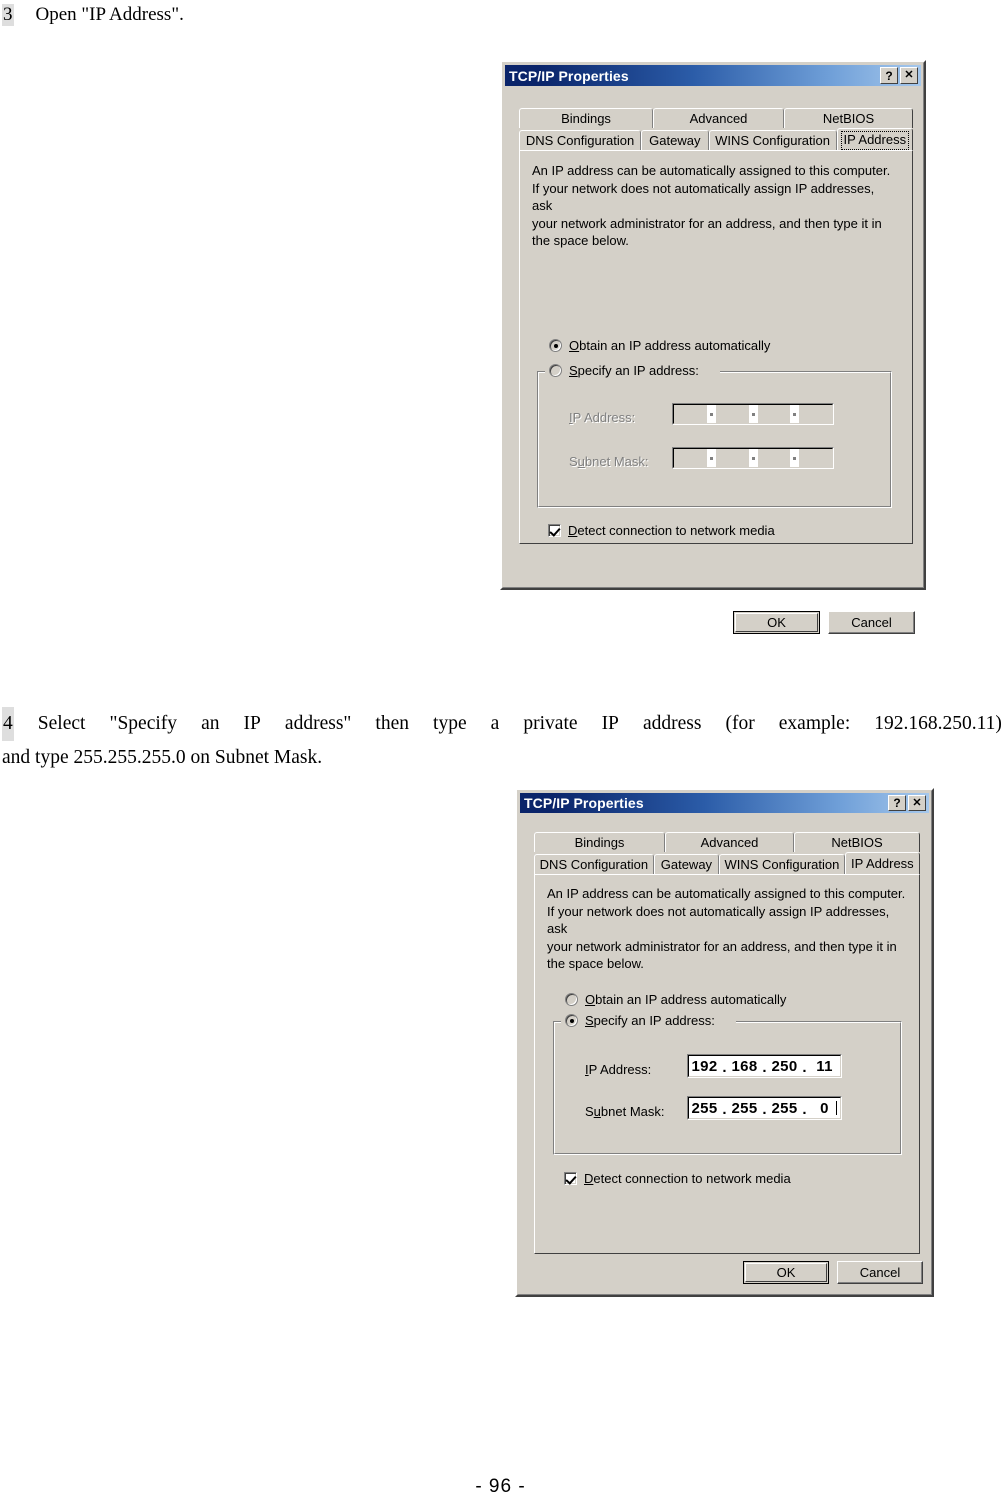 The width and height of the screenshot is (1001, 1511). I want to click on step-4-word: type, so click(450, 723).